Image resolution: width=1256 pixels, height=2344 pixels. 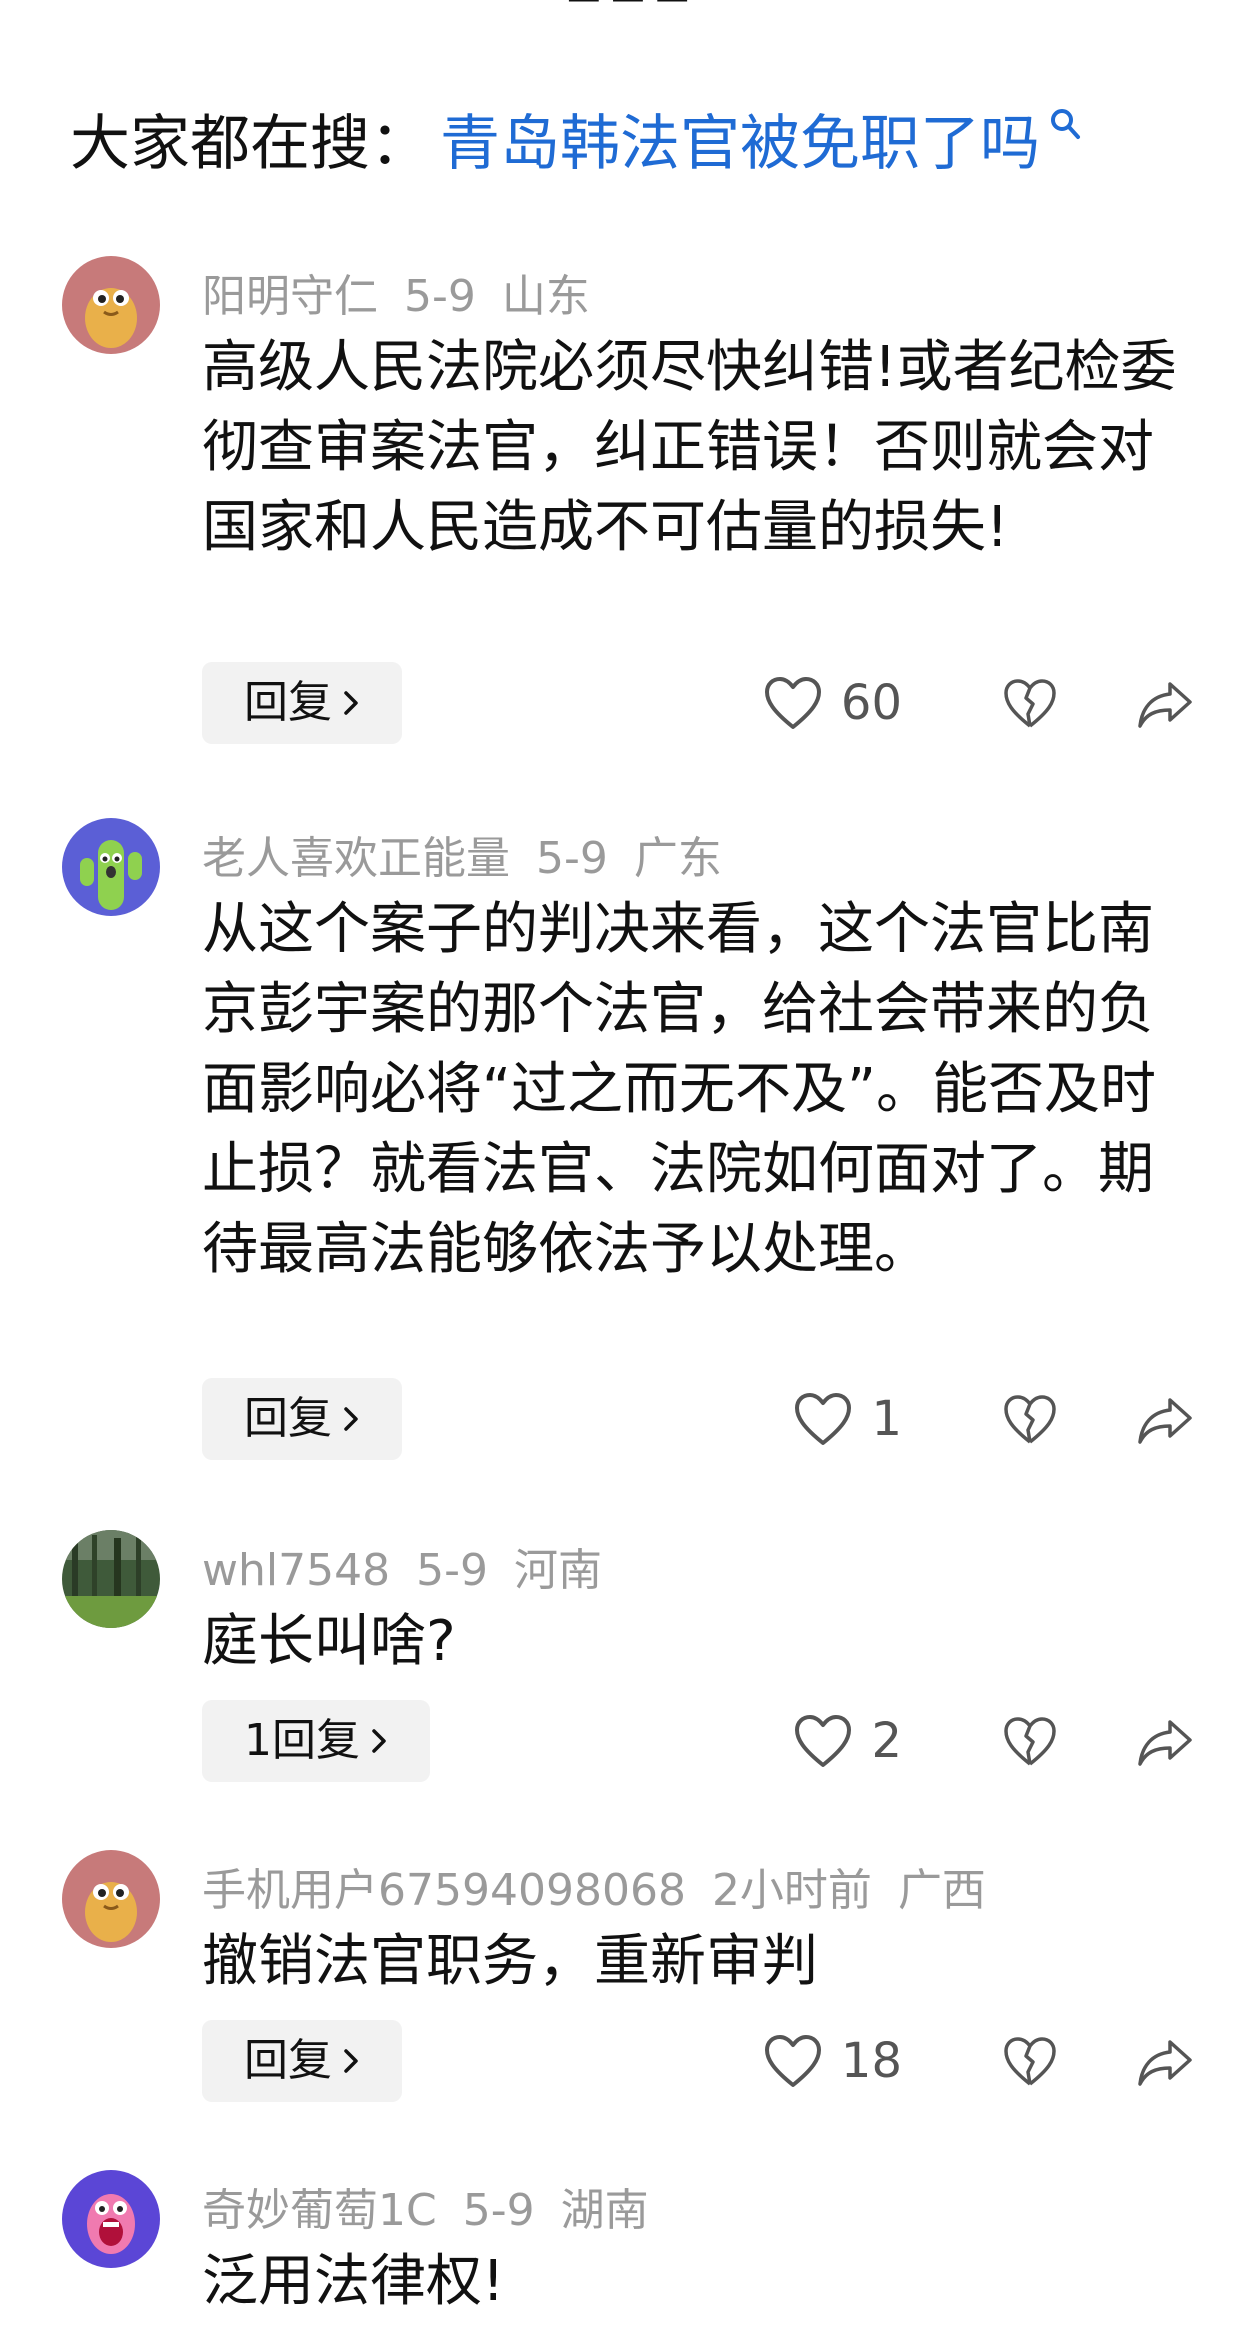 I want to click on comment-meta: 奇妙葡萄1C 5-9 湖南, so click(x=438, y=2206).